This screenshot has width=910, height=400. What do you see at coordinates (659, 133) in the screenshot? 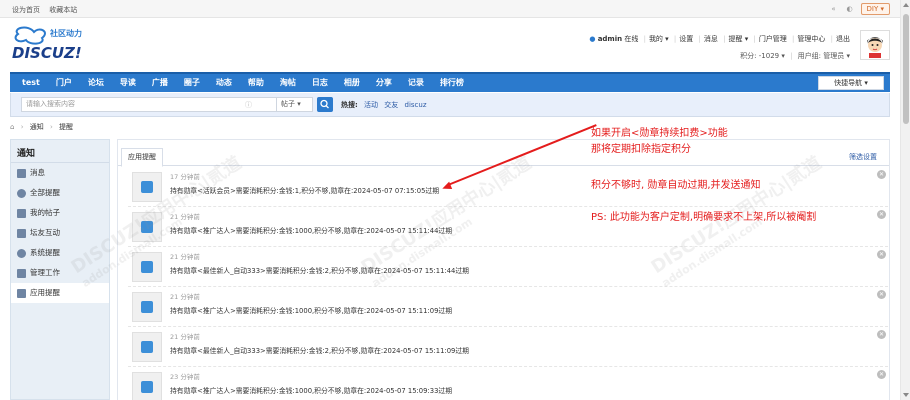
I see `annotation-line-1: 如果开启<勋章持续扣费>功能` at bounding box center [659, 133].